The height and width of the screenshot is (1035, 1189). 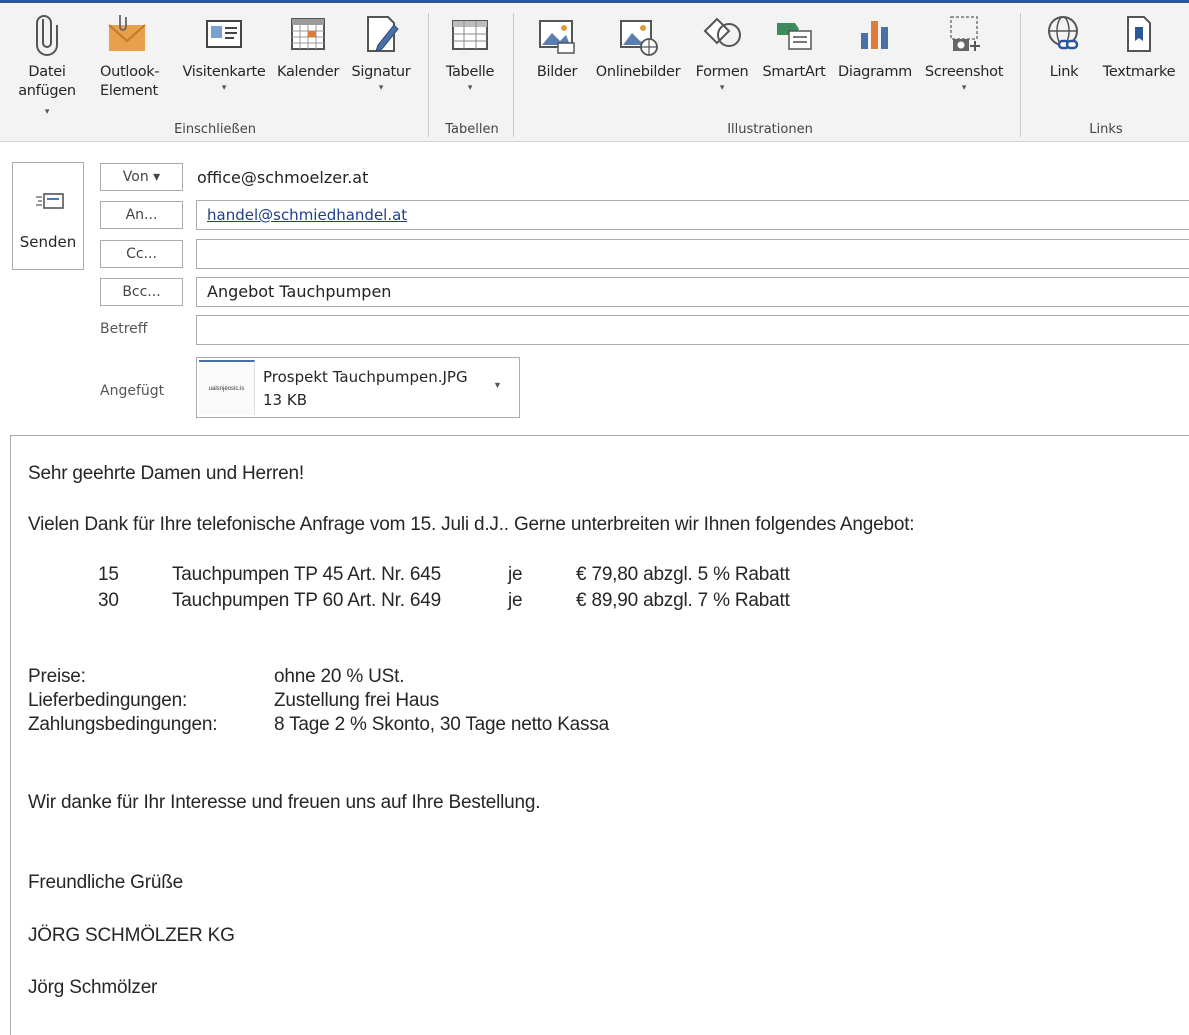 I want to click on pictures-button: Bilder, so click(x=557, y=46).